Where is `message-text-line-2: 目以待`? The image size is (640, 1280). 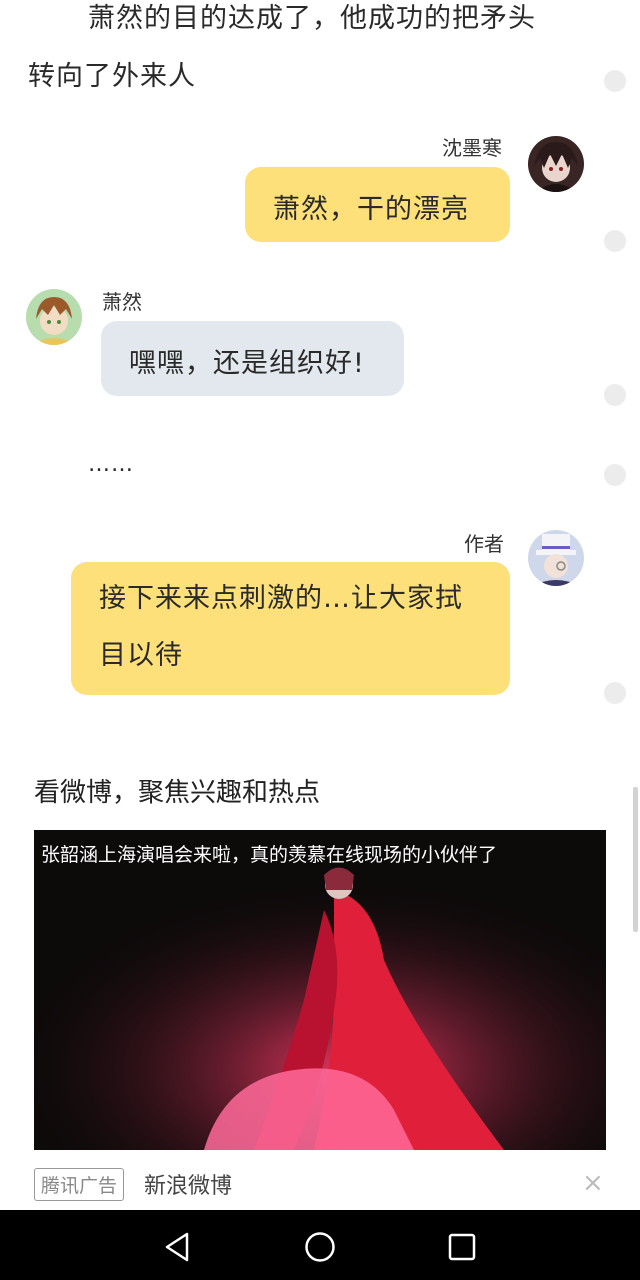
message-text-line-2: 目以待 is located at coordinates (141, 655).